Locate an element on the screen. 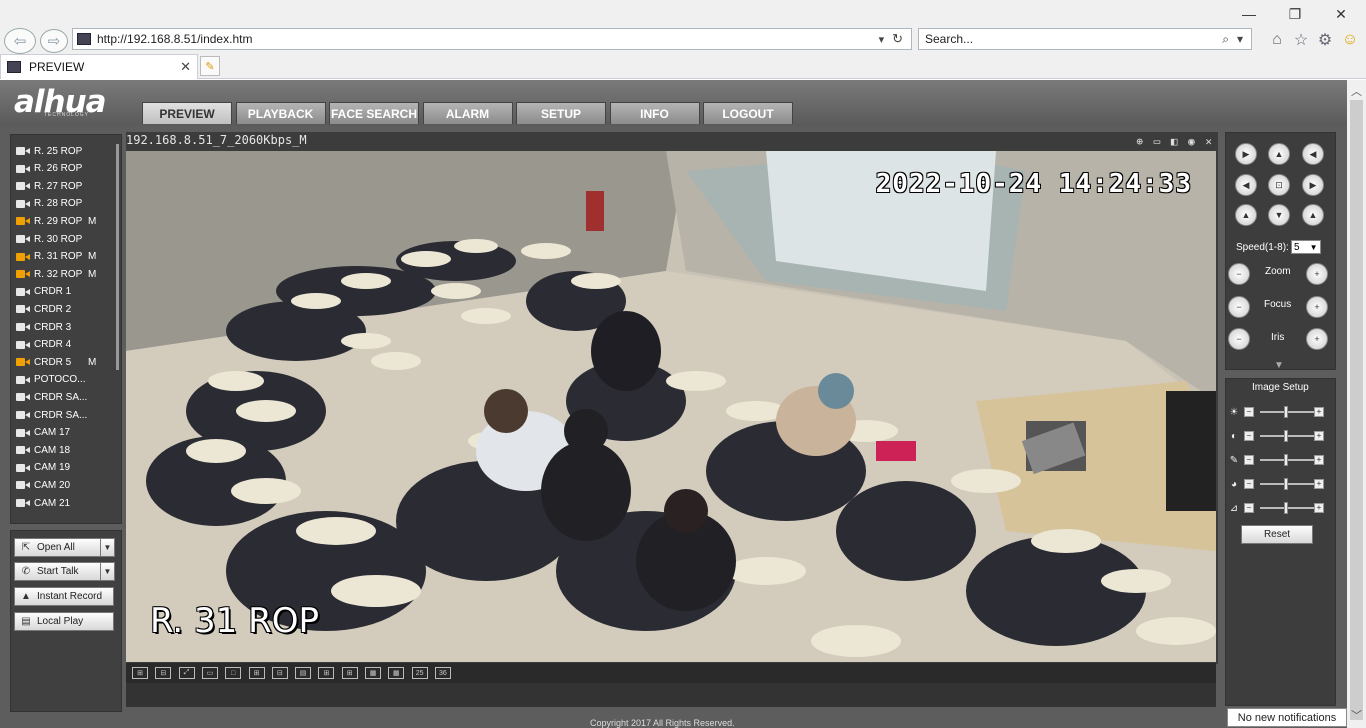  start-talk-button: ✆ Start Talk is located at coordinates (64, 571).